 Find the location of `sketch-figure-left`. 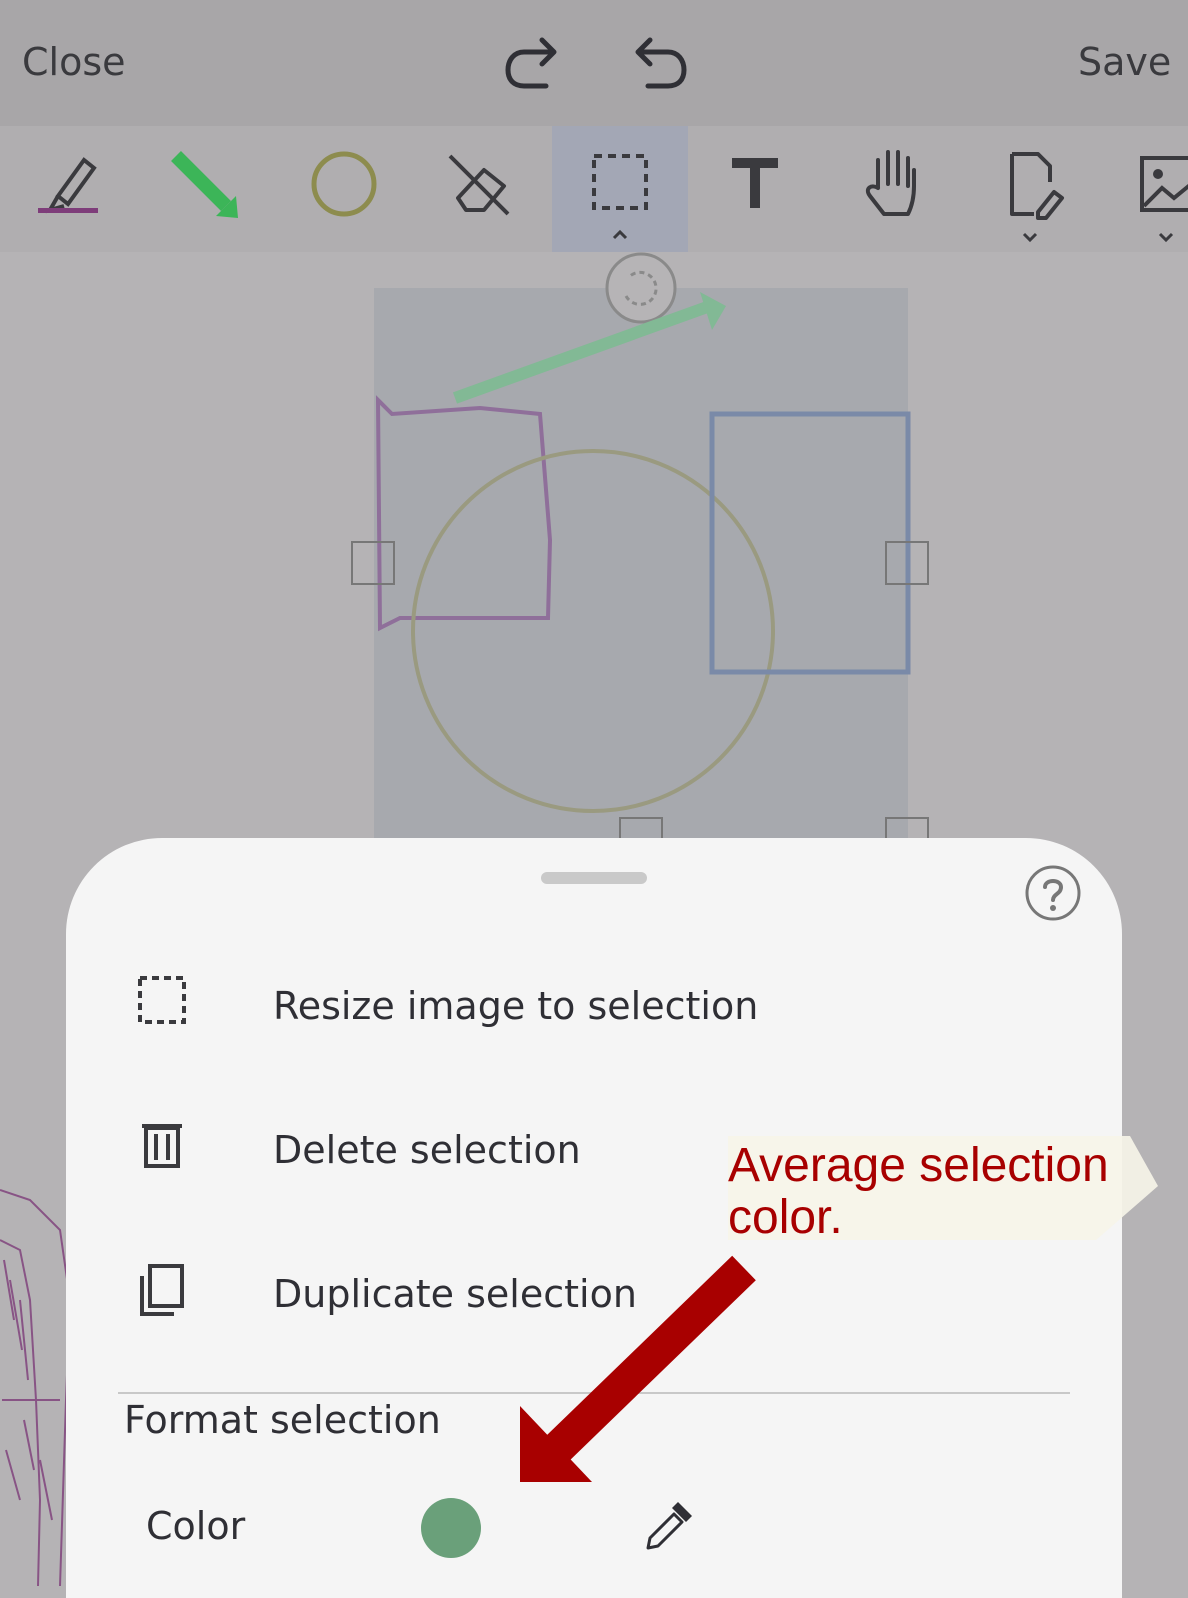

sketch-figure-left is located at coordinates (36, 1387).